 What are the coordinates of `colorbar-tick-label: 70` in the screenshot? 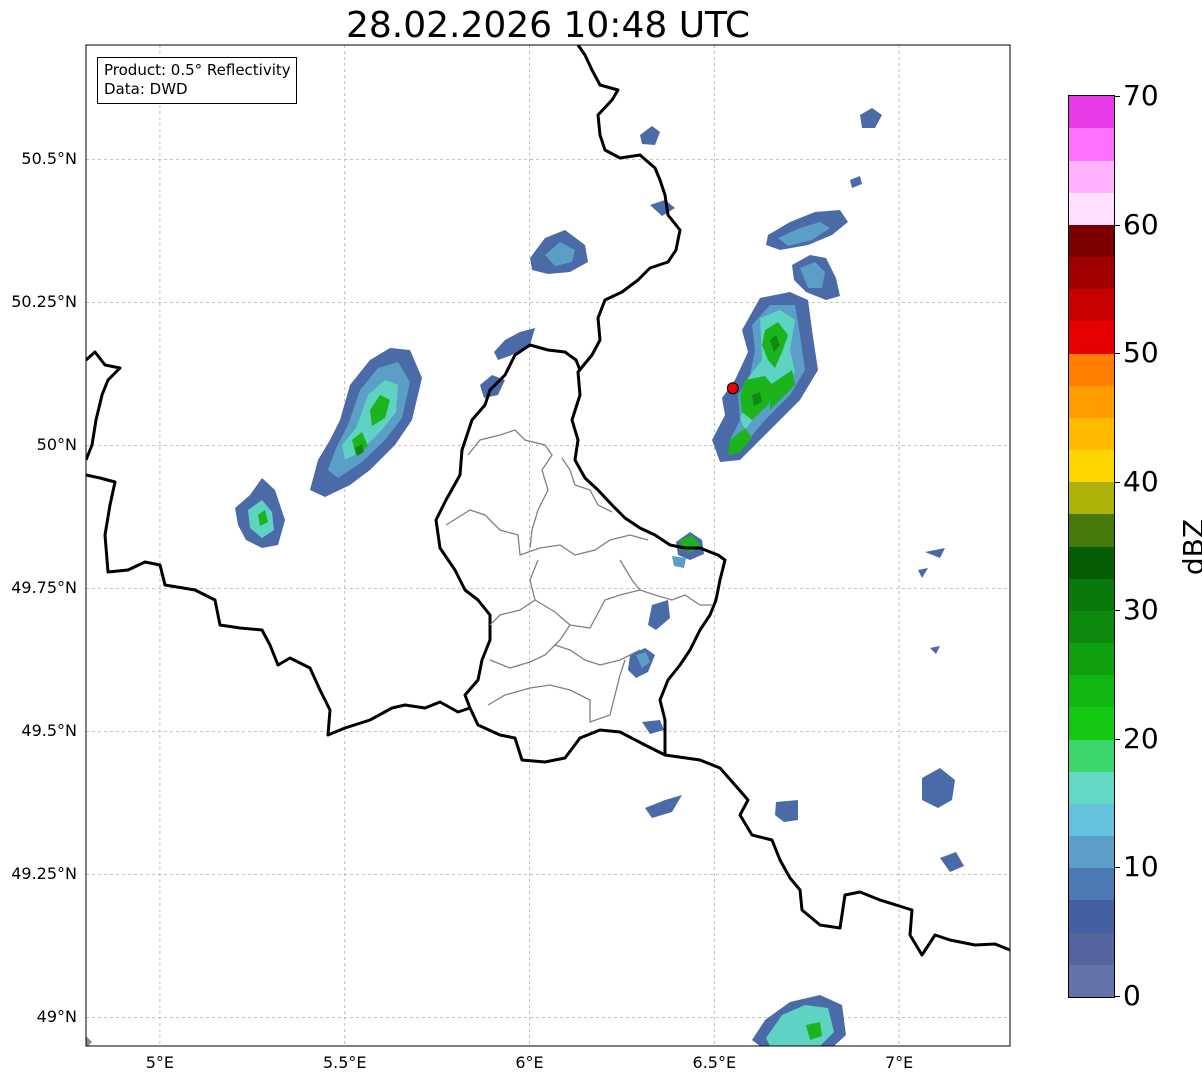 It's located at (1141, 95).